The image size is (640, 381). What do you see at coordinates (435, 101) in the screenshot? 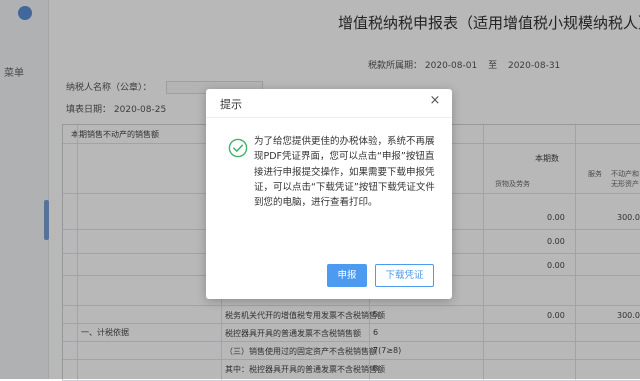
I see `close-icon: ×` at bounding box center [435, 101].